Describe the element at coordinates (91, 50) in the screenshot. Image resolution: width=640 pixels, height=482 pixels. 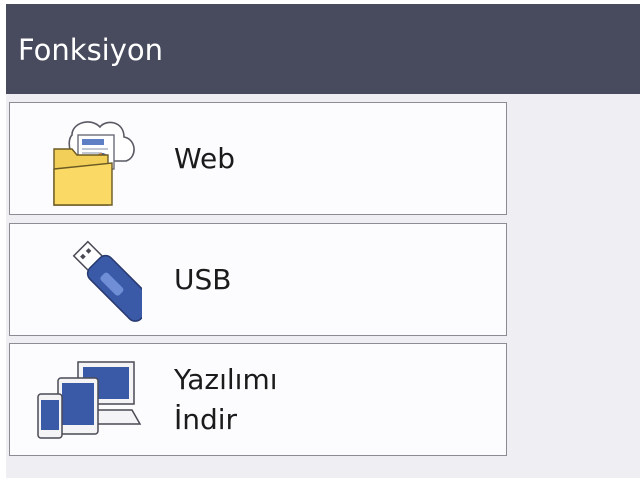
I see `page-title: Fonksiyon` at that location.